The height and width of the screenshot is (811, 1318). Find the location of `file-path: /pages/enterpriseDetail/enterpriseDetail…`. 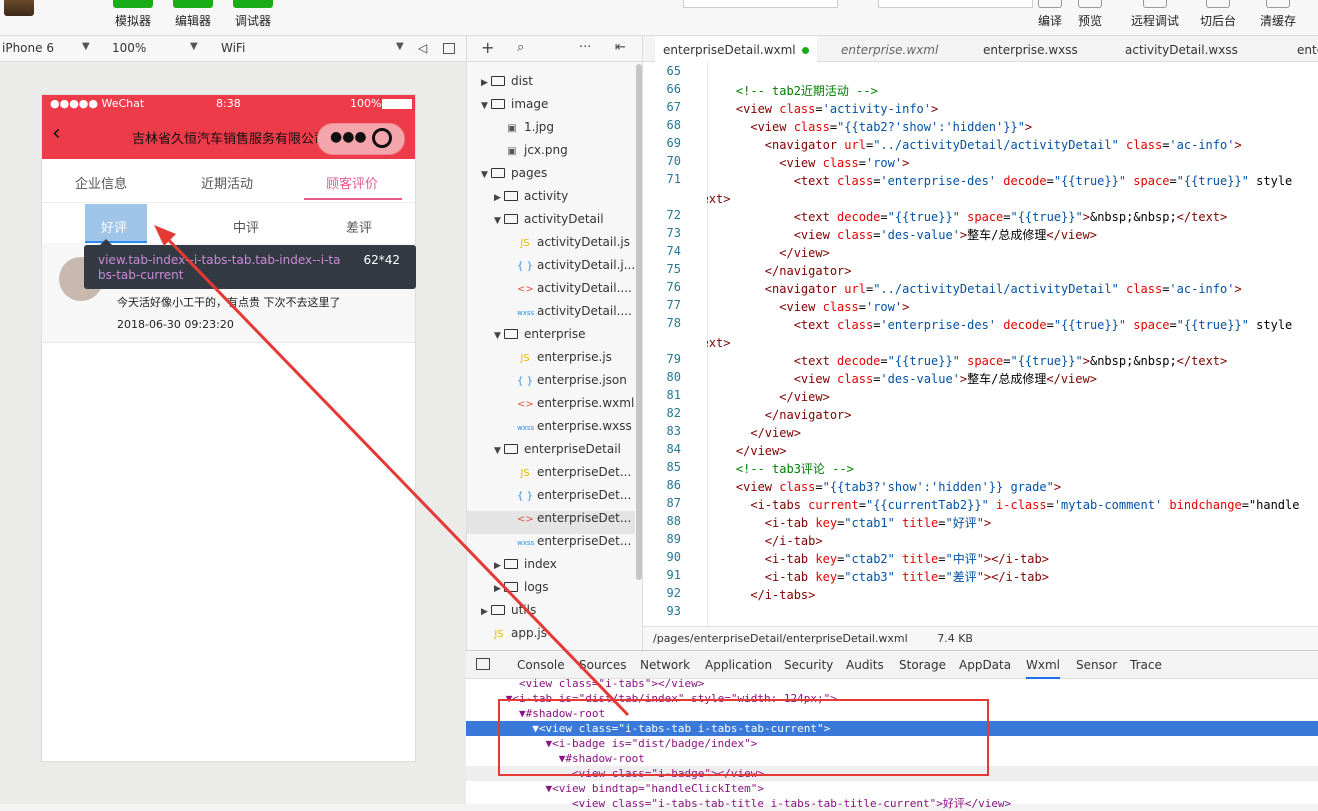

file-path: /pages/enterpriseDetail/enterpriseDetail… is located at coordinates (780, 638).